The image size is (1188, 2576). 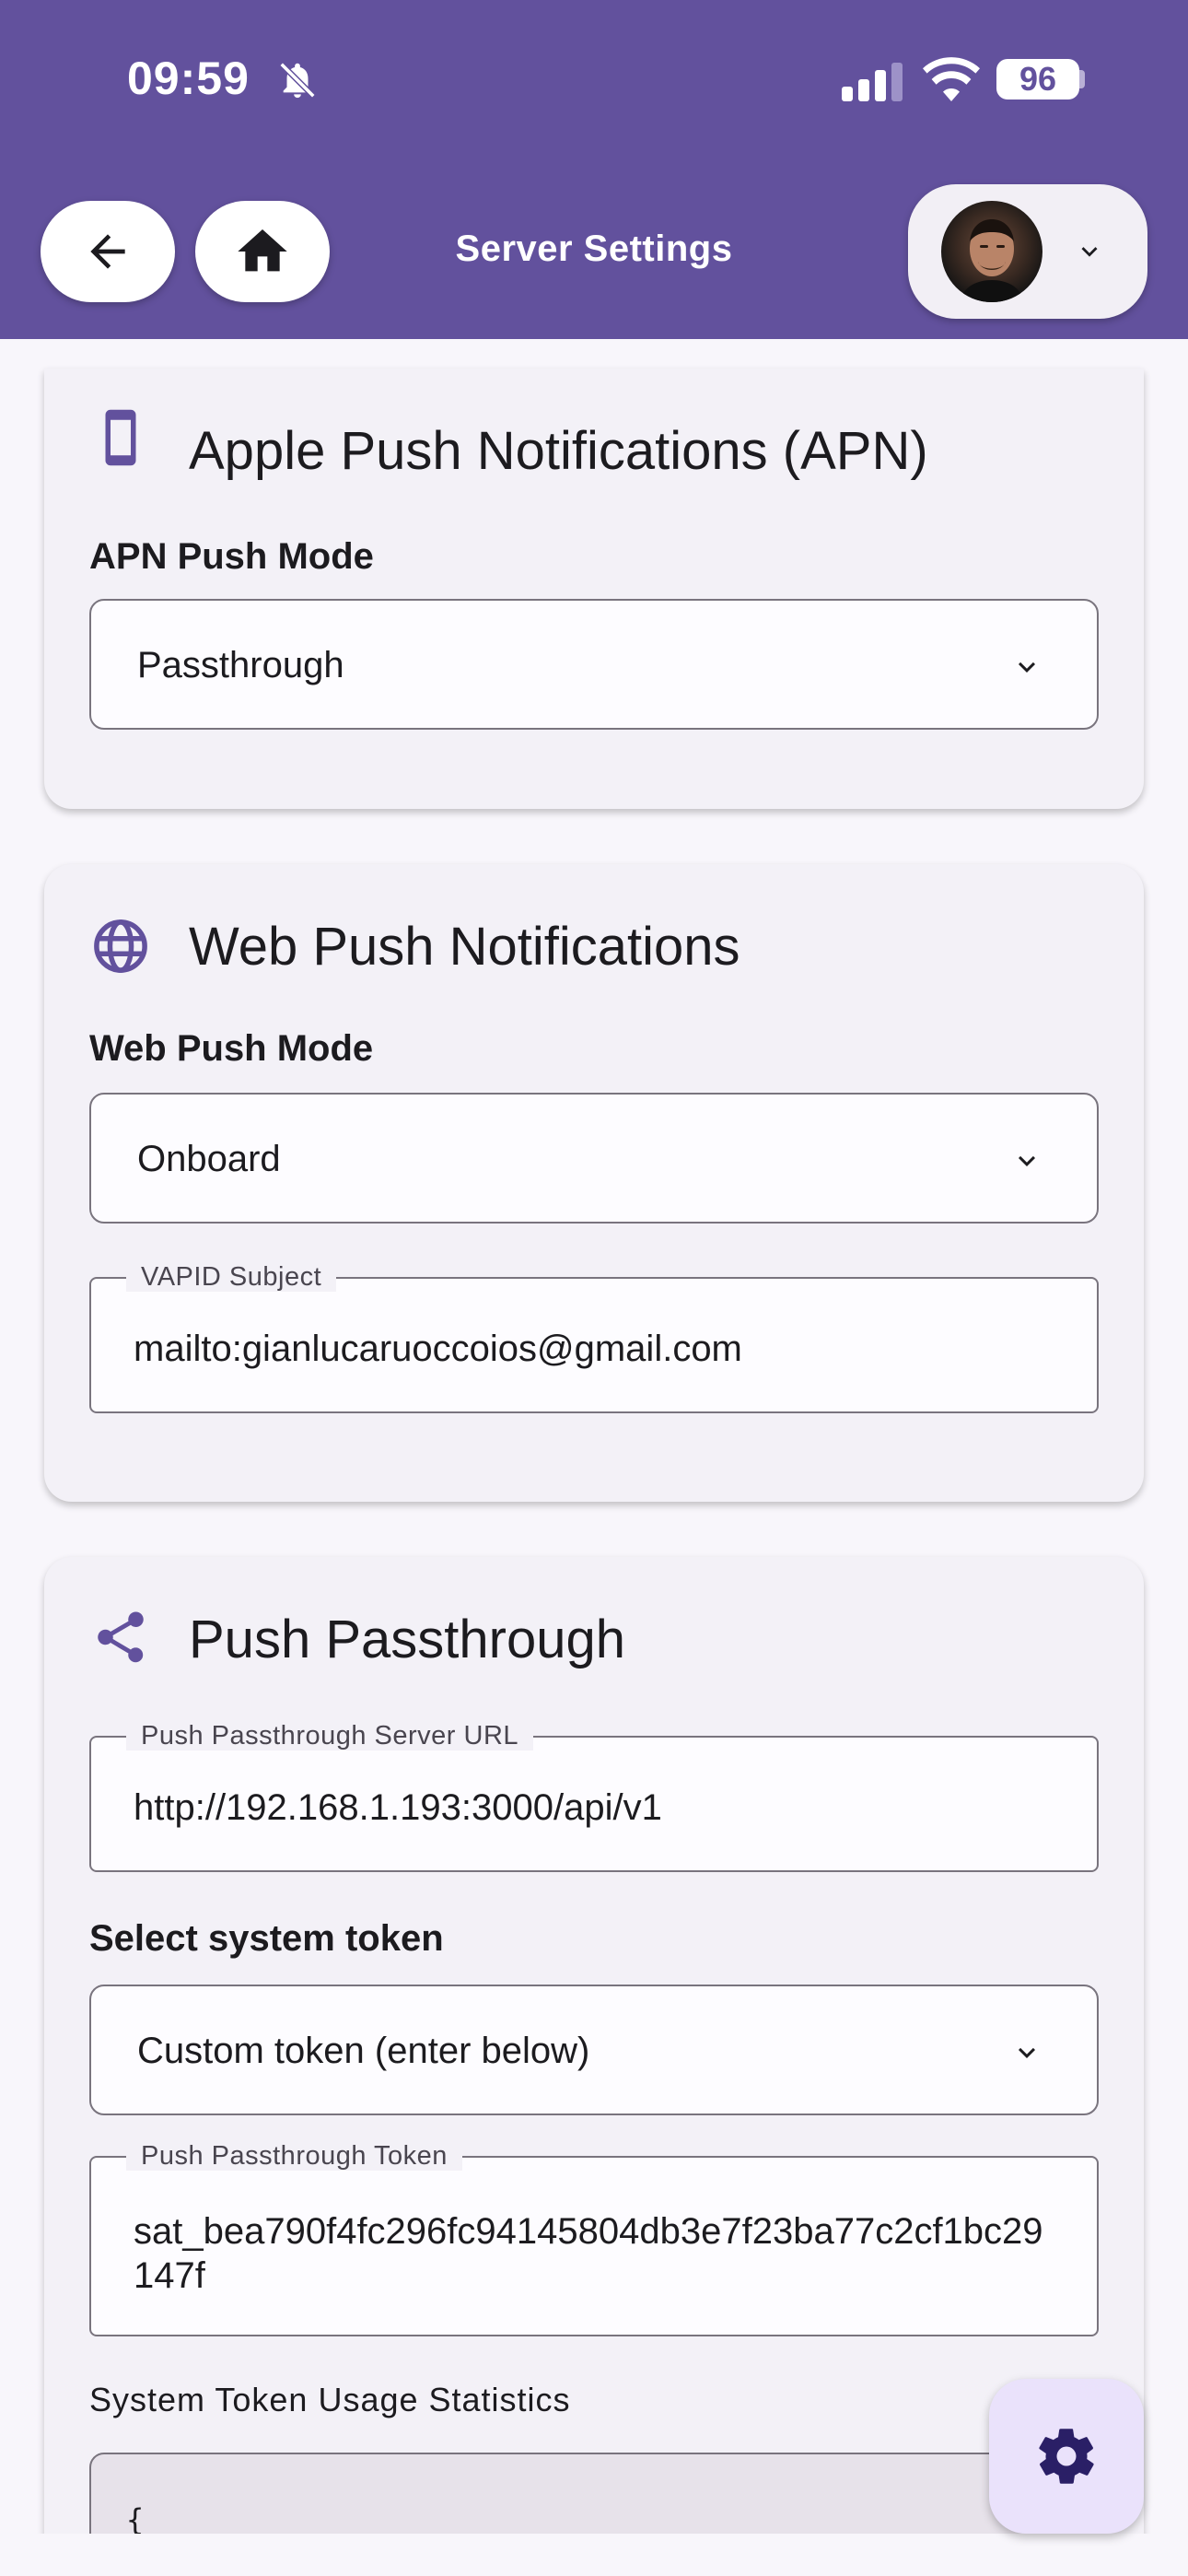 I want to click on account-menu-button, so click(x=1027, y=251).